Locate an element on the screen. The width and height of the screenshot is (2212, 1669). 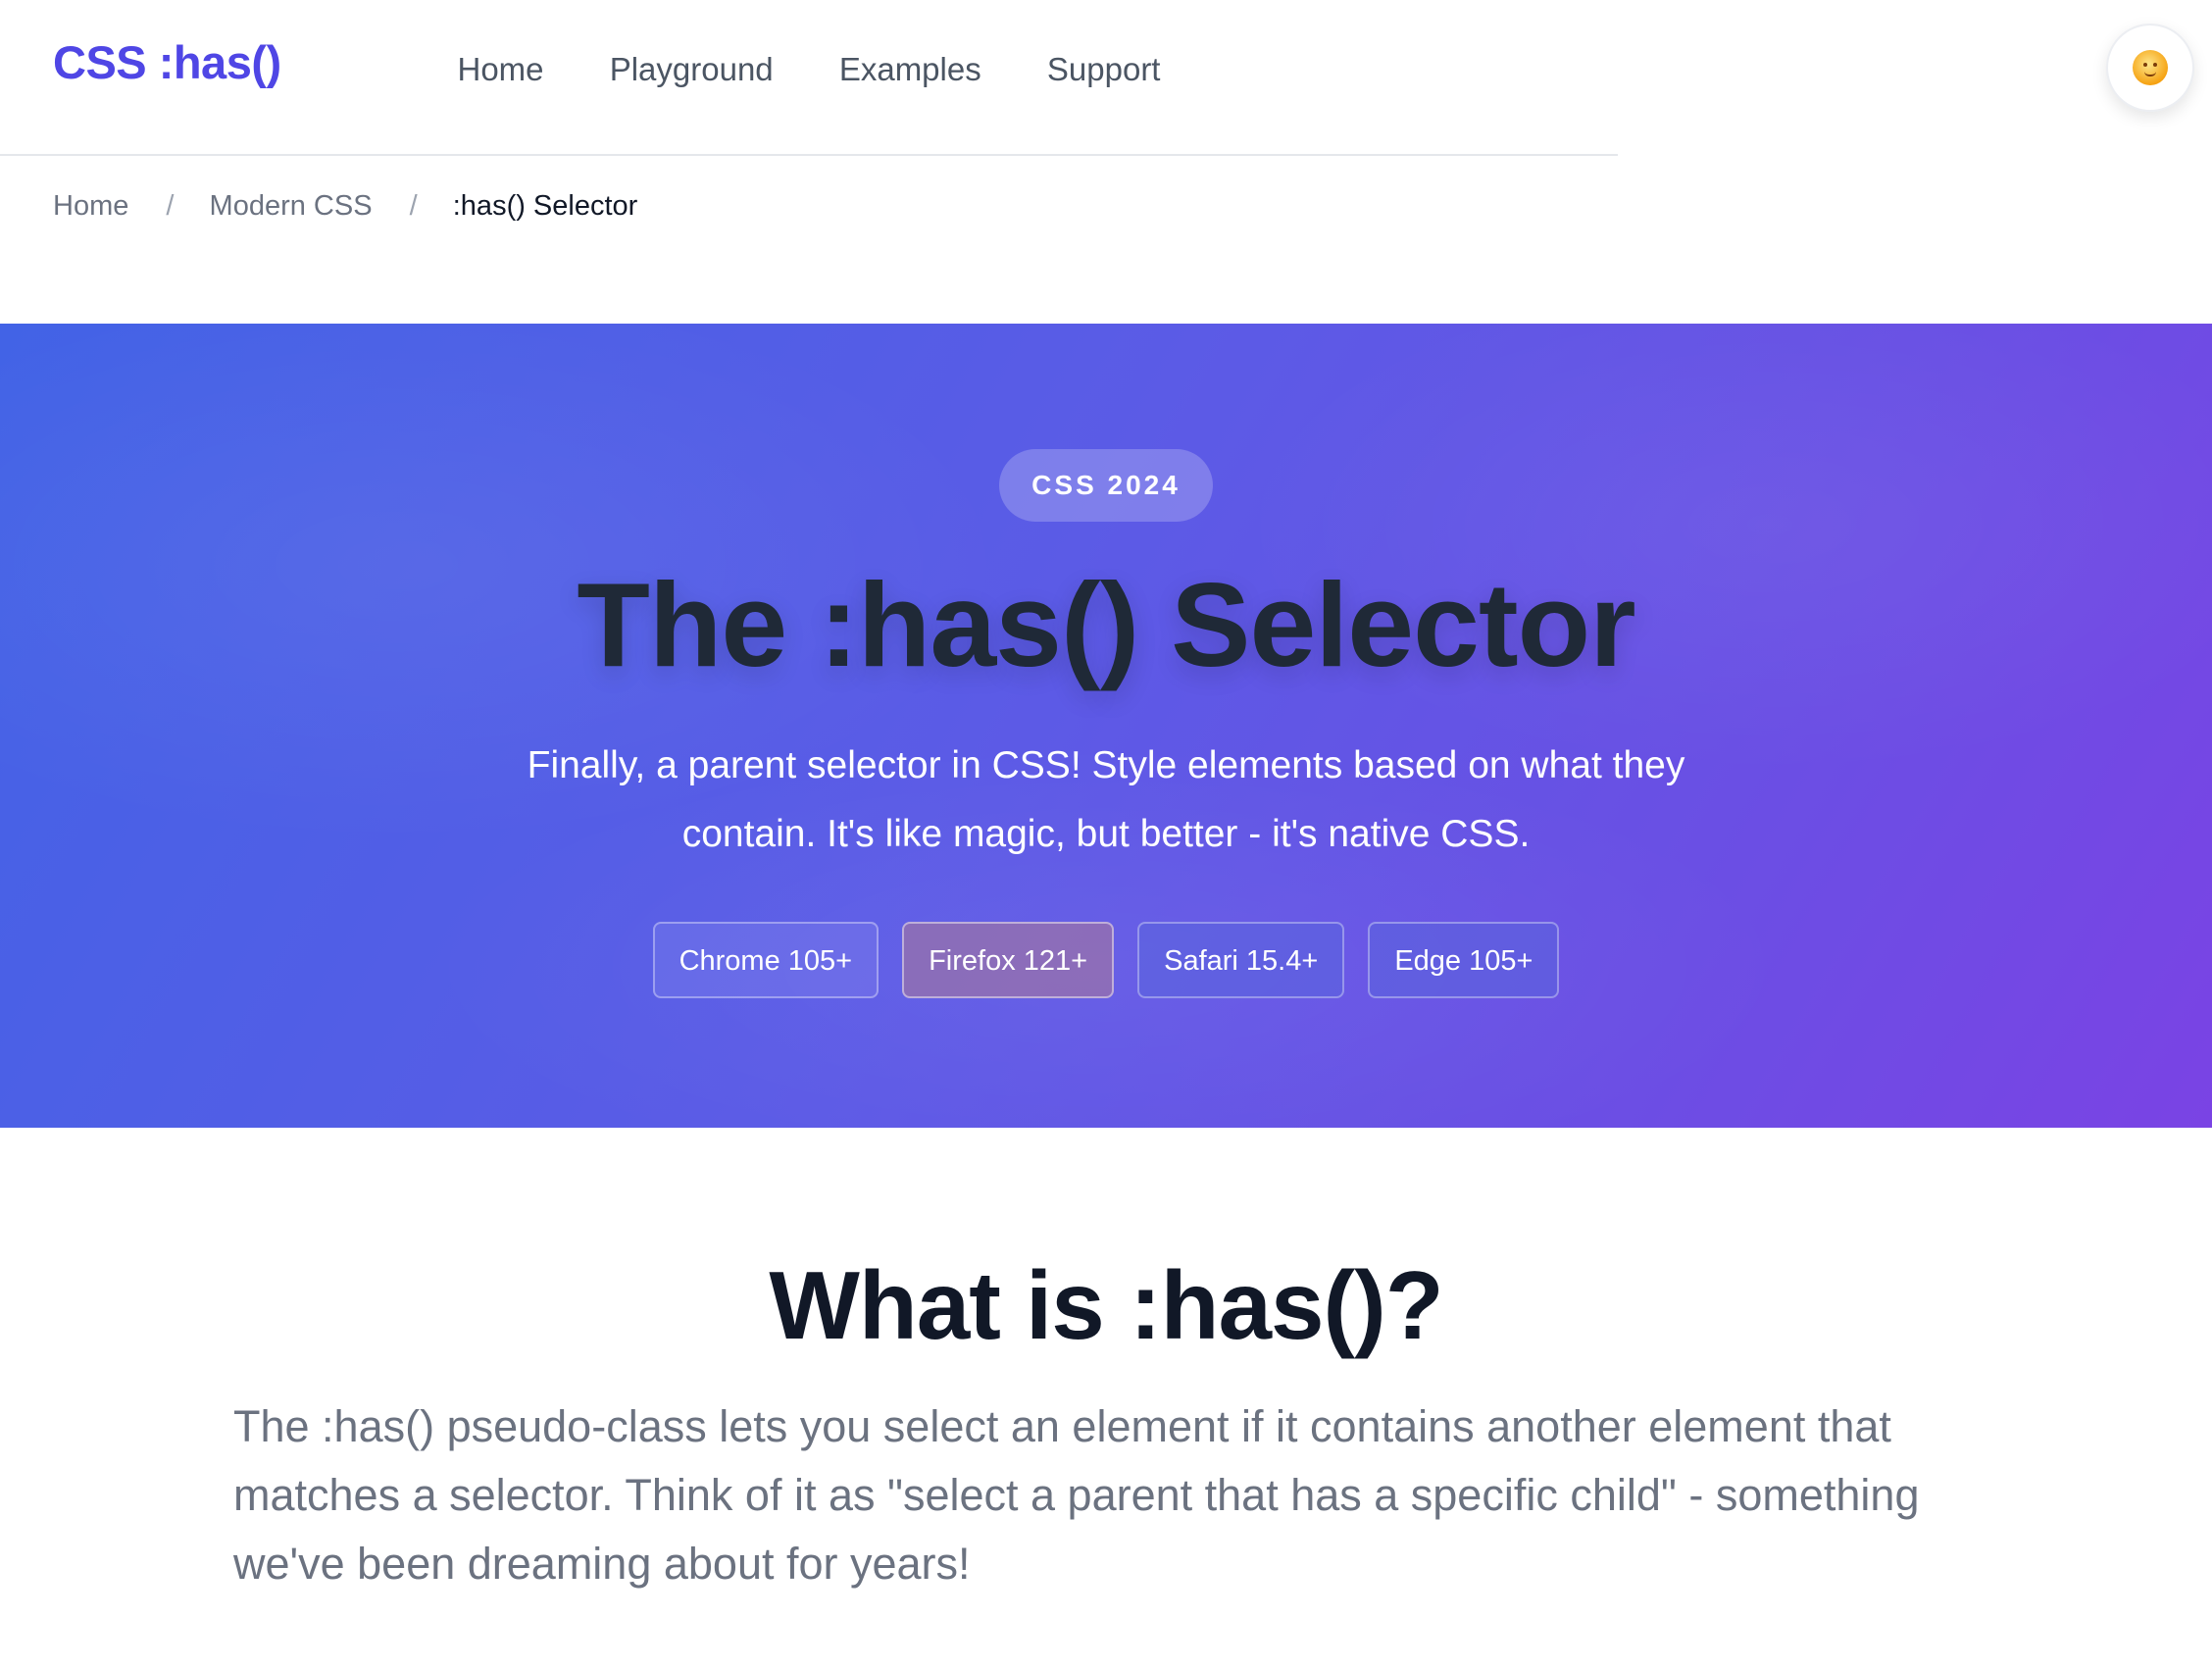
nav-link-home: Home is located at coordinates (501, 69).